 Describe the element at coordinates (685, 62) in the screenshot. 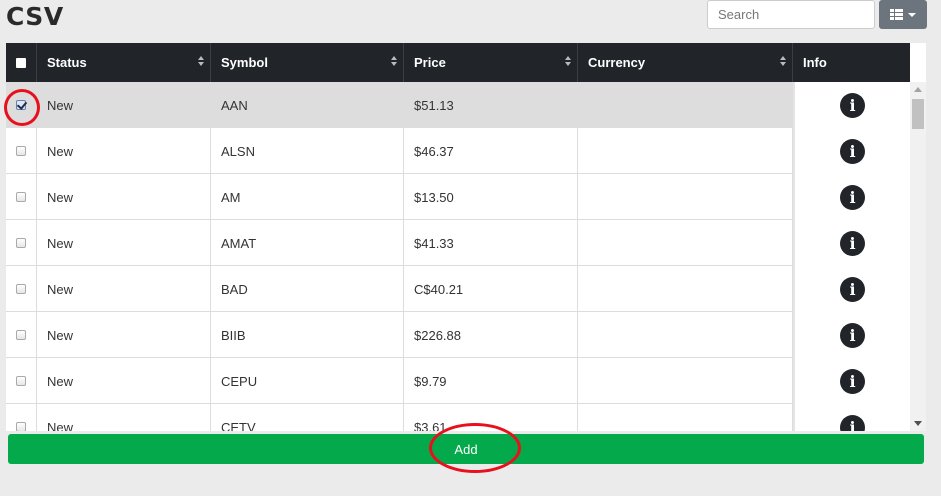

I see `column-header-currency: Currency` at that location.